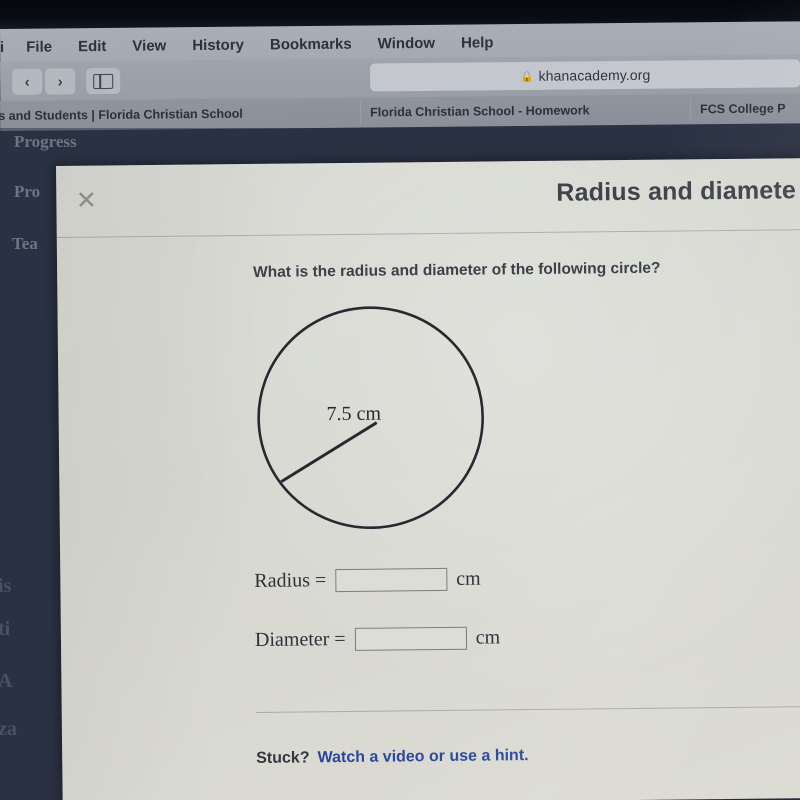 The image size is (800, 800). I want to click on menu-item-help: Help, so click(477, 42).